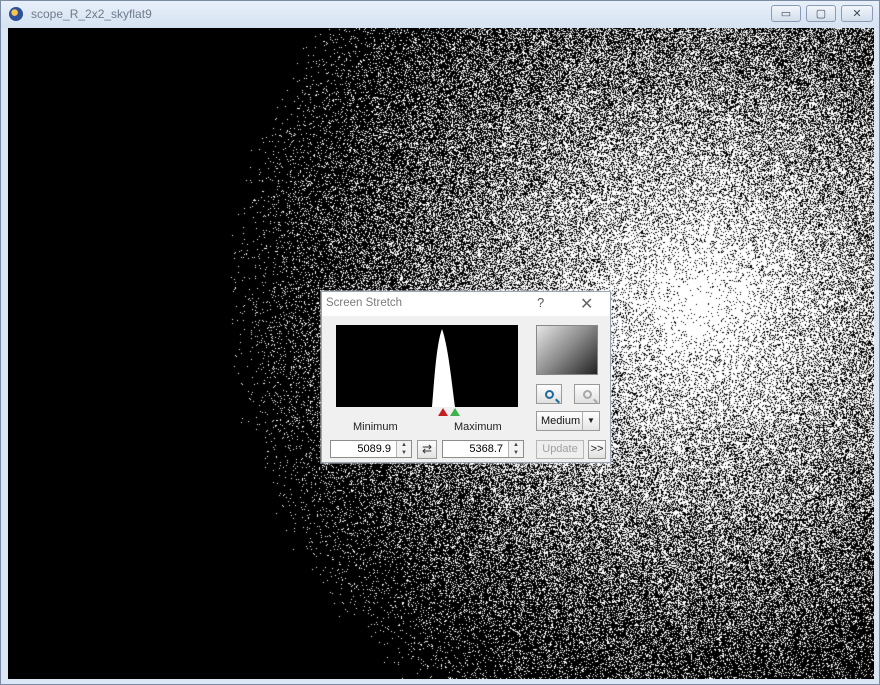 This screenshot has height=685, width=880. What do you see at coordinates (455, 412) in the screenshot?
I see `maximum-marker` at bounding box center [455, 412].